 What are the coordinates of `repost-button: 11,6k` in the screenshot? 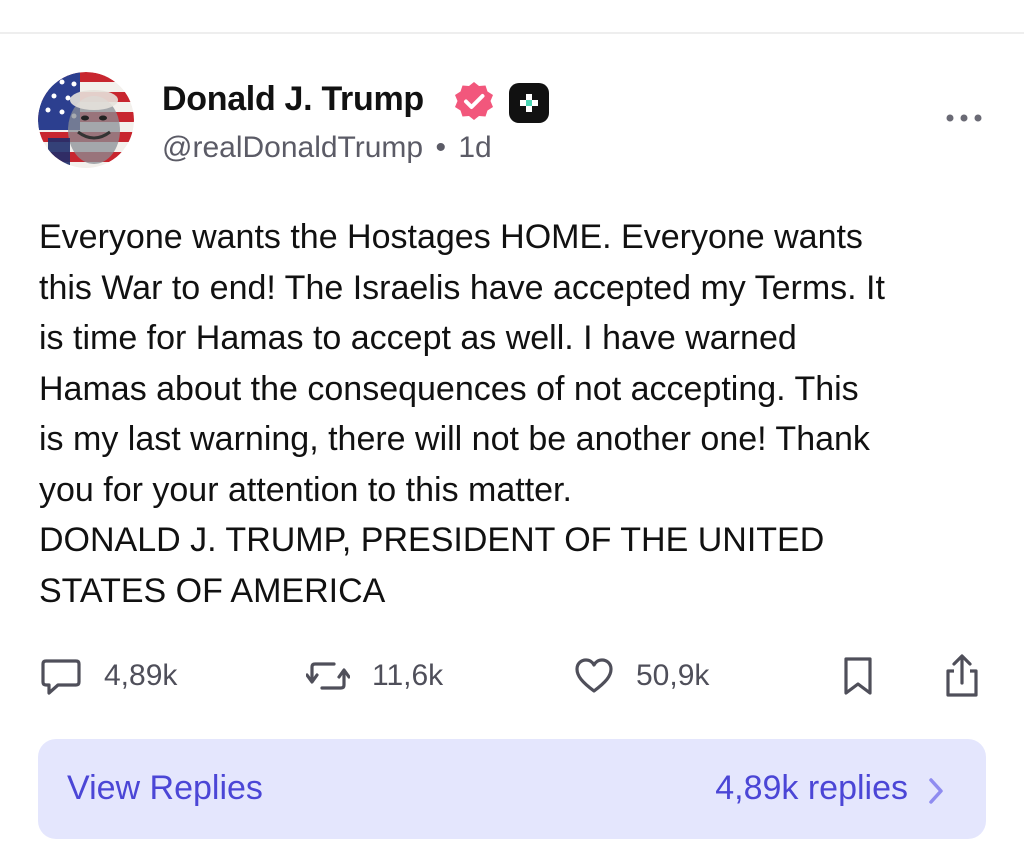 It's located at (374, 676).